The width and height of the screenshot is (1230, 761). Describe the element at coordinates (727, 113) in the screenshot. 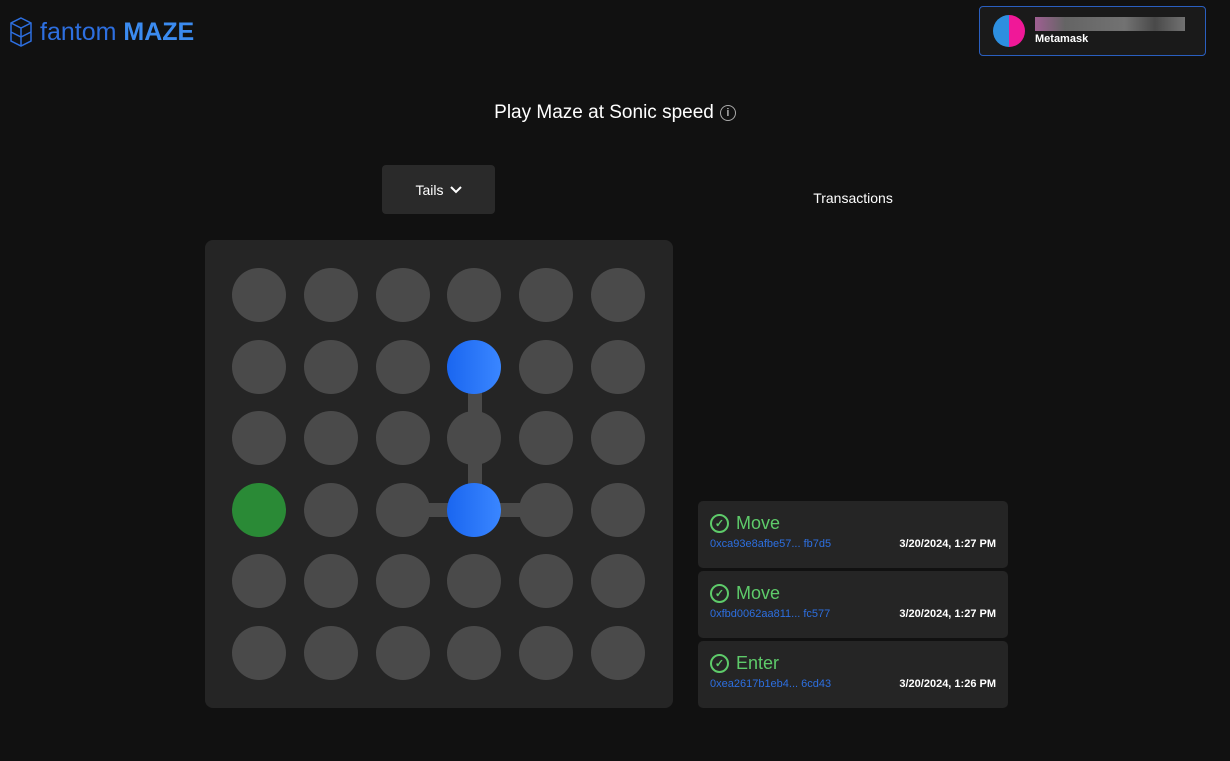

I see `info-icon: i` at that location.